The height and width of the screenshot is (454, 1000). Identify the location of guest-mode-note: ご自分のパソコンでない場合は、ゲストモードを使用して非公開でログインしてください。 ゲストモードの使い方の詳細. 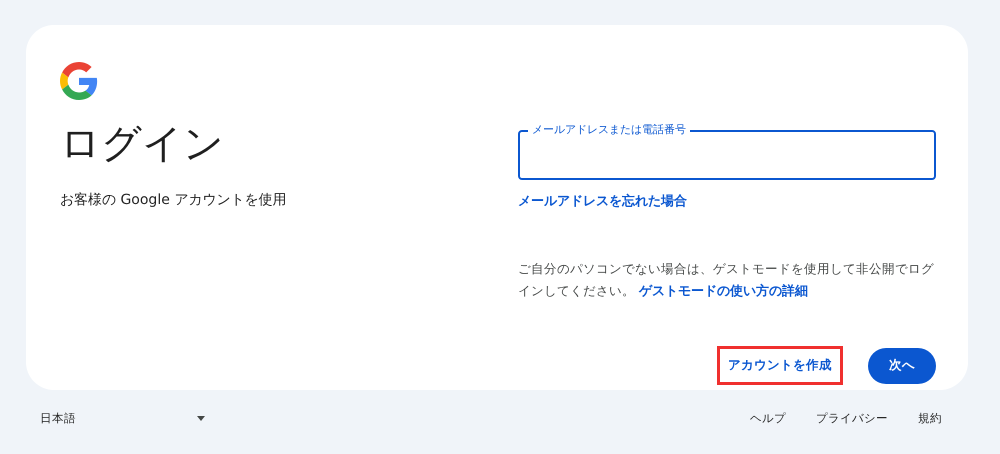
(726, 280).